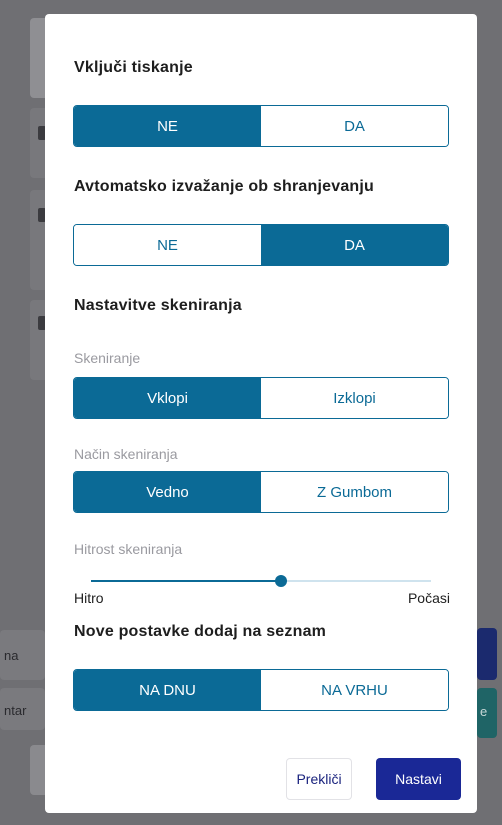  Describe the element at coordinates (484, 711) in the screenshot. I see `bg-text: e` at that location.